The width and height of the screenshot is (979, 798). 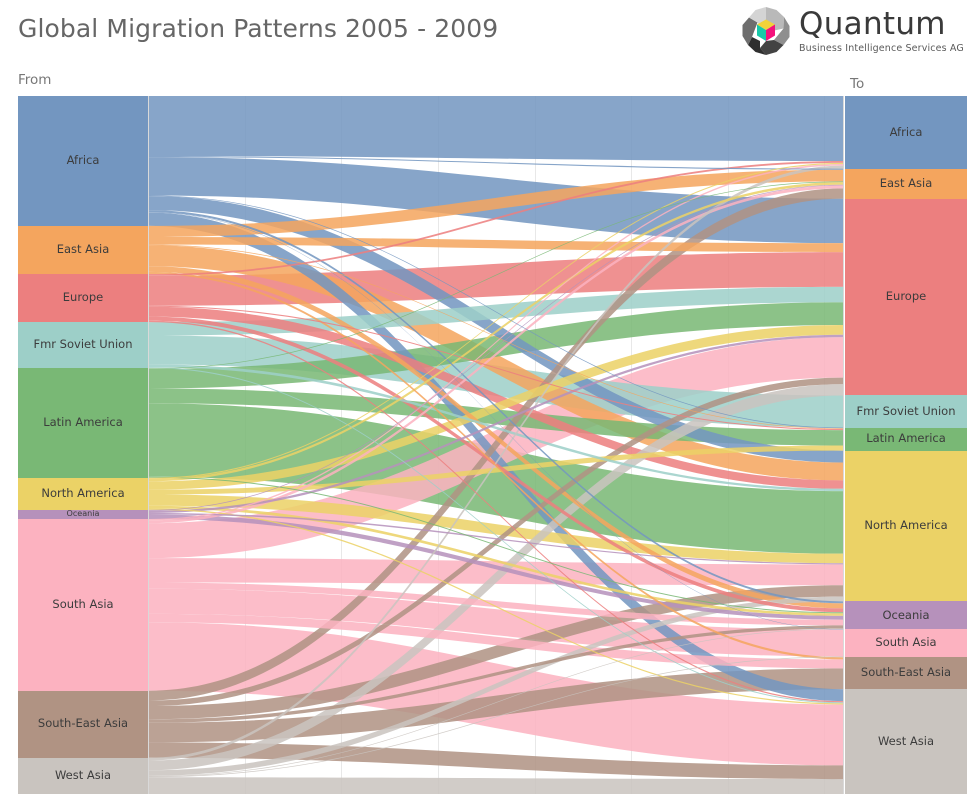 I want to click on source-node-south-asia: South Asia, so click(x=83, y=604).